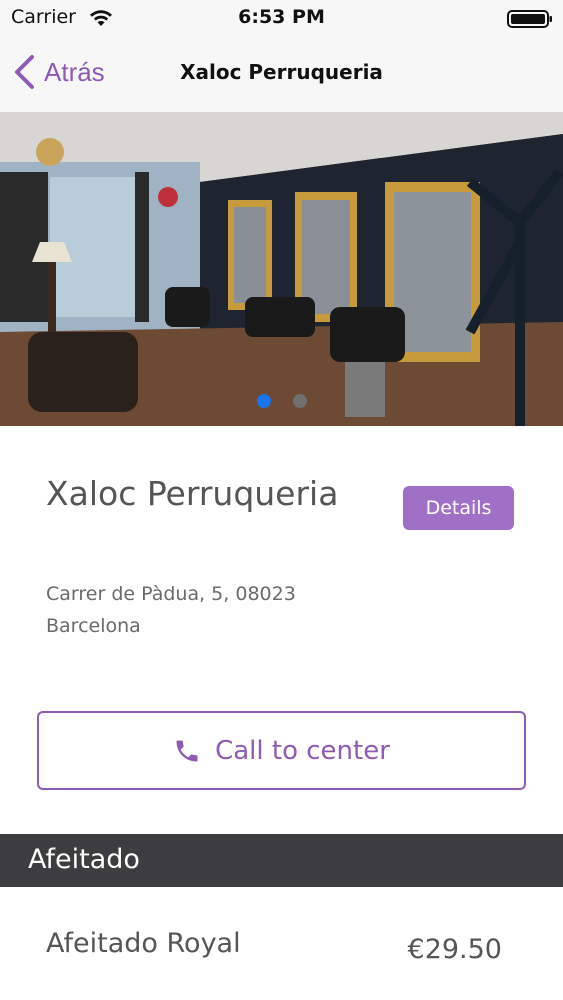  I want to click on service-row: Afeitado Royal €29.50, so click(281, 950).